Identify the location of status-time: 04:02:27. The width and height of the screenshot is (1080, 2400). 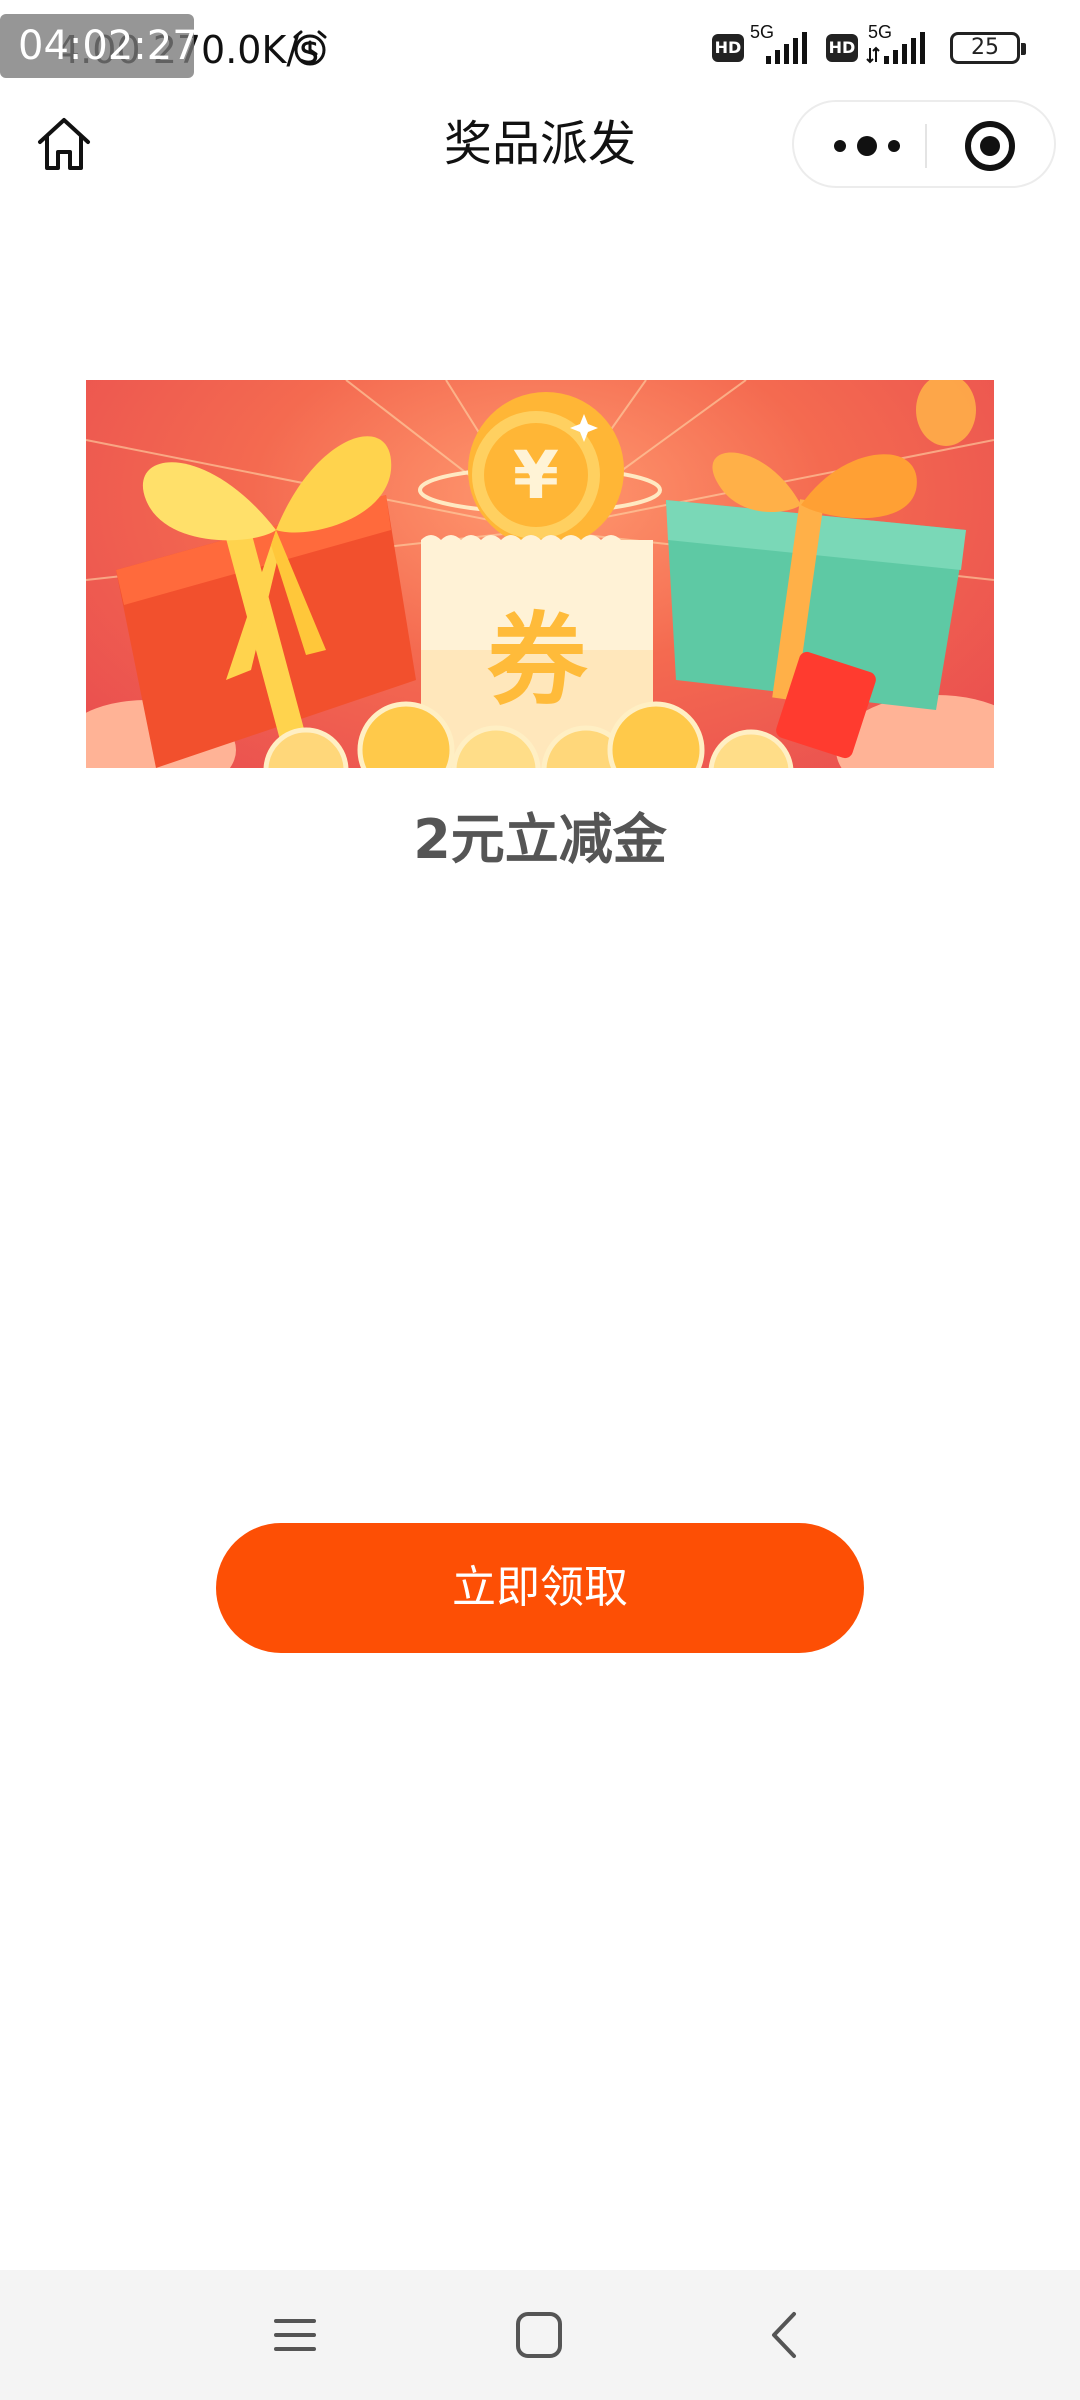
(99, 46).